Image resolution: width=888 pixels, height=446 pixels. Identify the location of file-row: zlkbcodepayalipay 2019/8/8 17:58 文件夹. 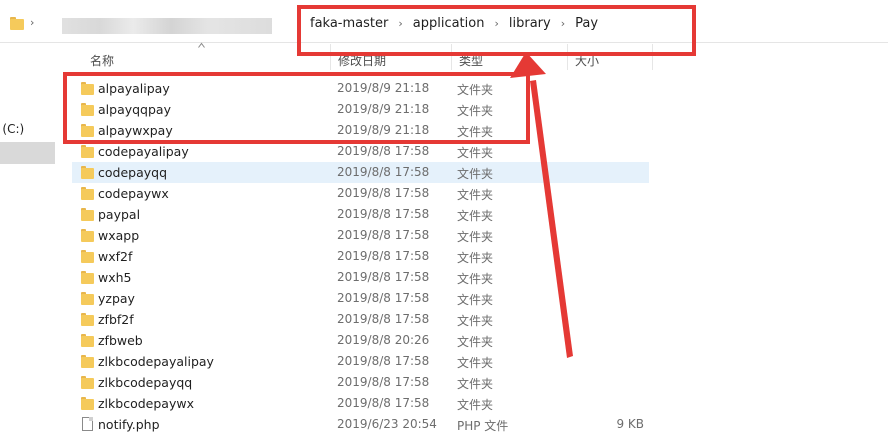
(360, 361).